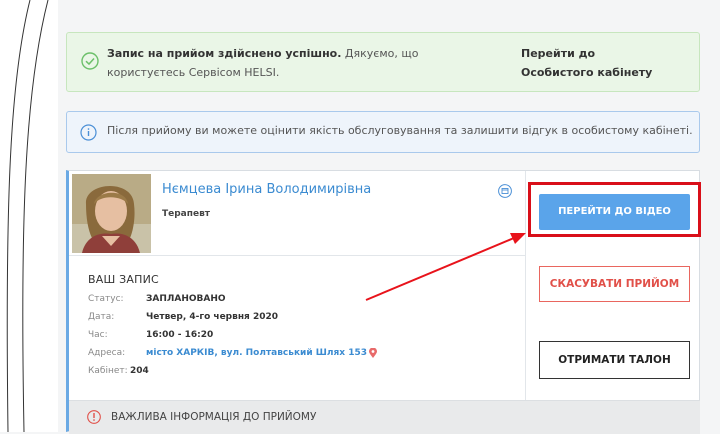 The height and width of the screenshot is (434, 720). What do you see at coordinates (212, 317) in the screenshot?
I see `date-value: Четвер, 4-го червня 2020` at bounding box center [212, 317].